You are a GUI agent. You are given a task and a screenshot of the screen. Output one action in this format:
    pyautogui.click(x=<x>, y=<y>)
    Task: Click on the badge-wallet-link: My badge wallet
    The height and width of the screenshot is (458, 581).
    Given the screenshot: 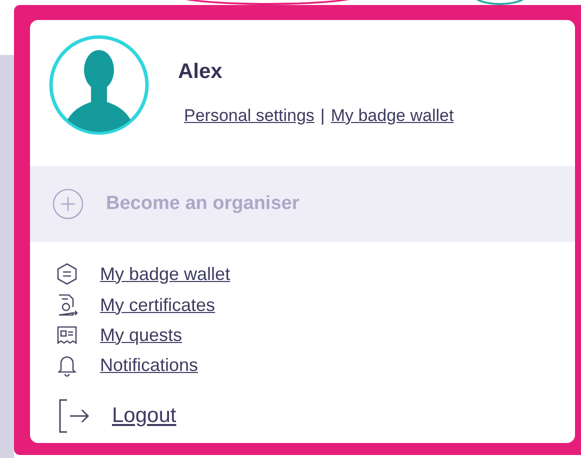 What is the action you would take?
    pyautogui.click(x=392, y=116)
    